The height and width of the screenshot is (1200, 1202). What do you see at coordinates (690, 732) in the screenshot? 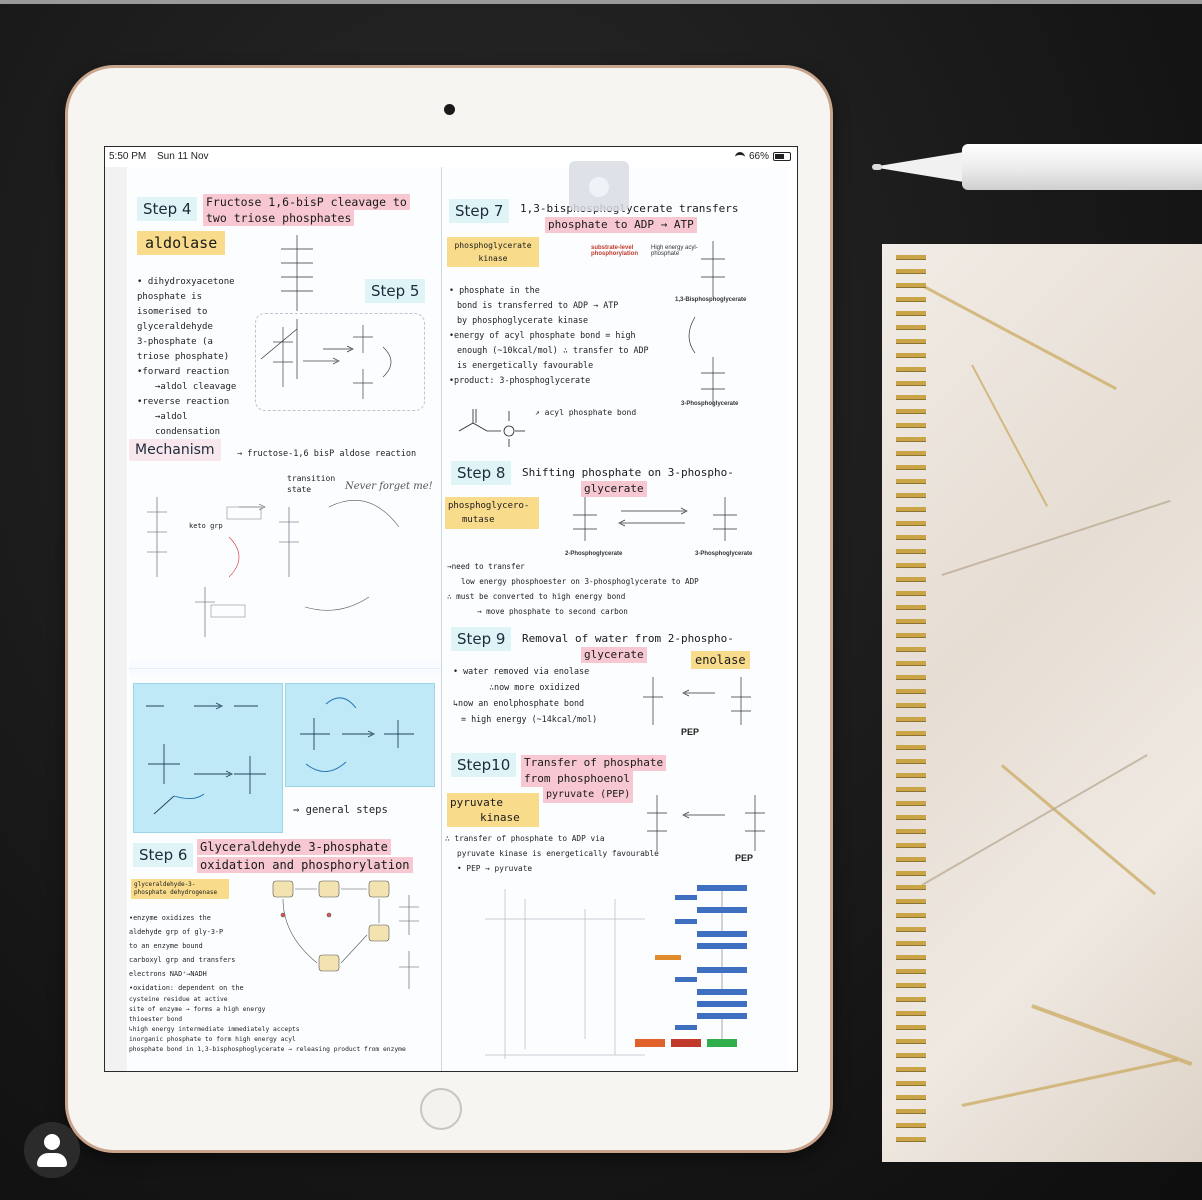
I see `step9-pep: PEP` at bounding box center [690, 732].